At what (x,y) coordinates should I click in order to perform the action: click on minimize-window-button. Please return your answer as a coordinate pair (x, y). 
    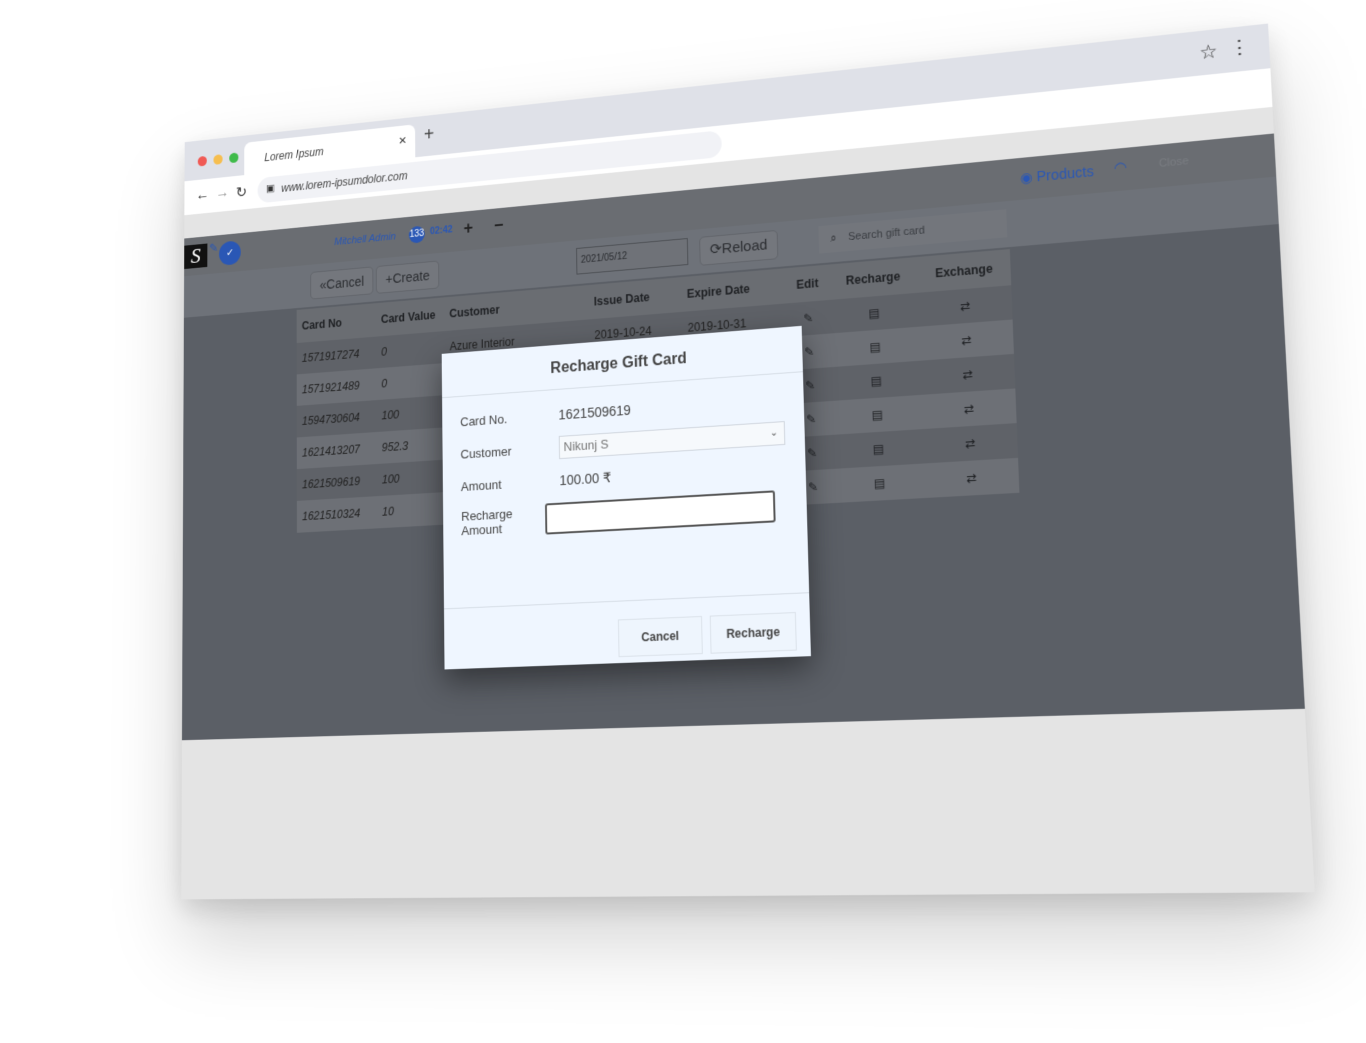
    Looking at the image, I should click on (218, 159).